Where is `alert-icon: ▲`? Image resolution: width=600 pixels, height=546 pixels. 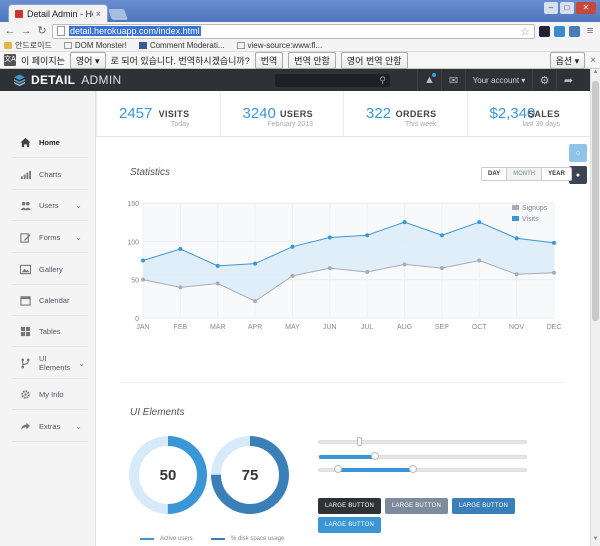
alert-icon: ▲ is located at coordinates (429, 80).